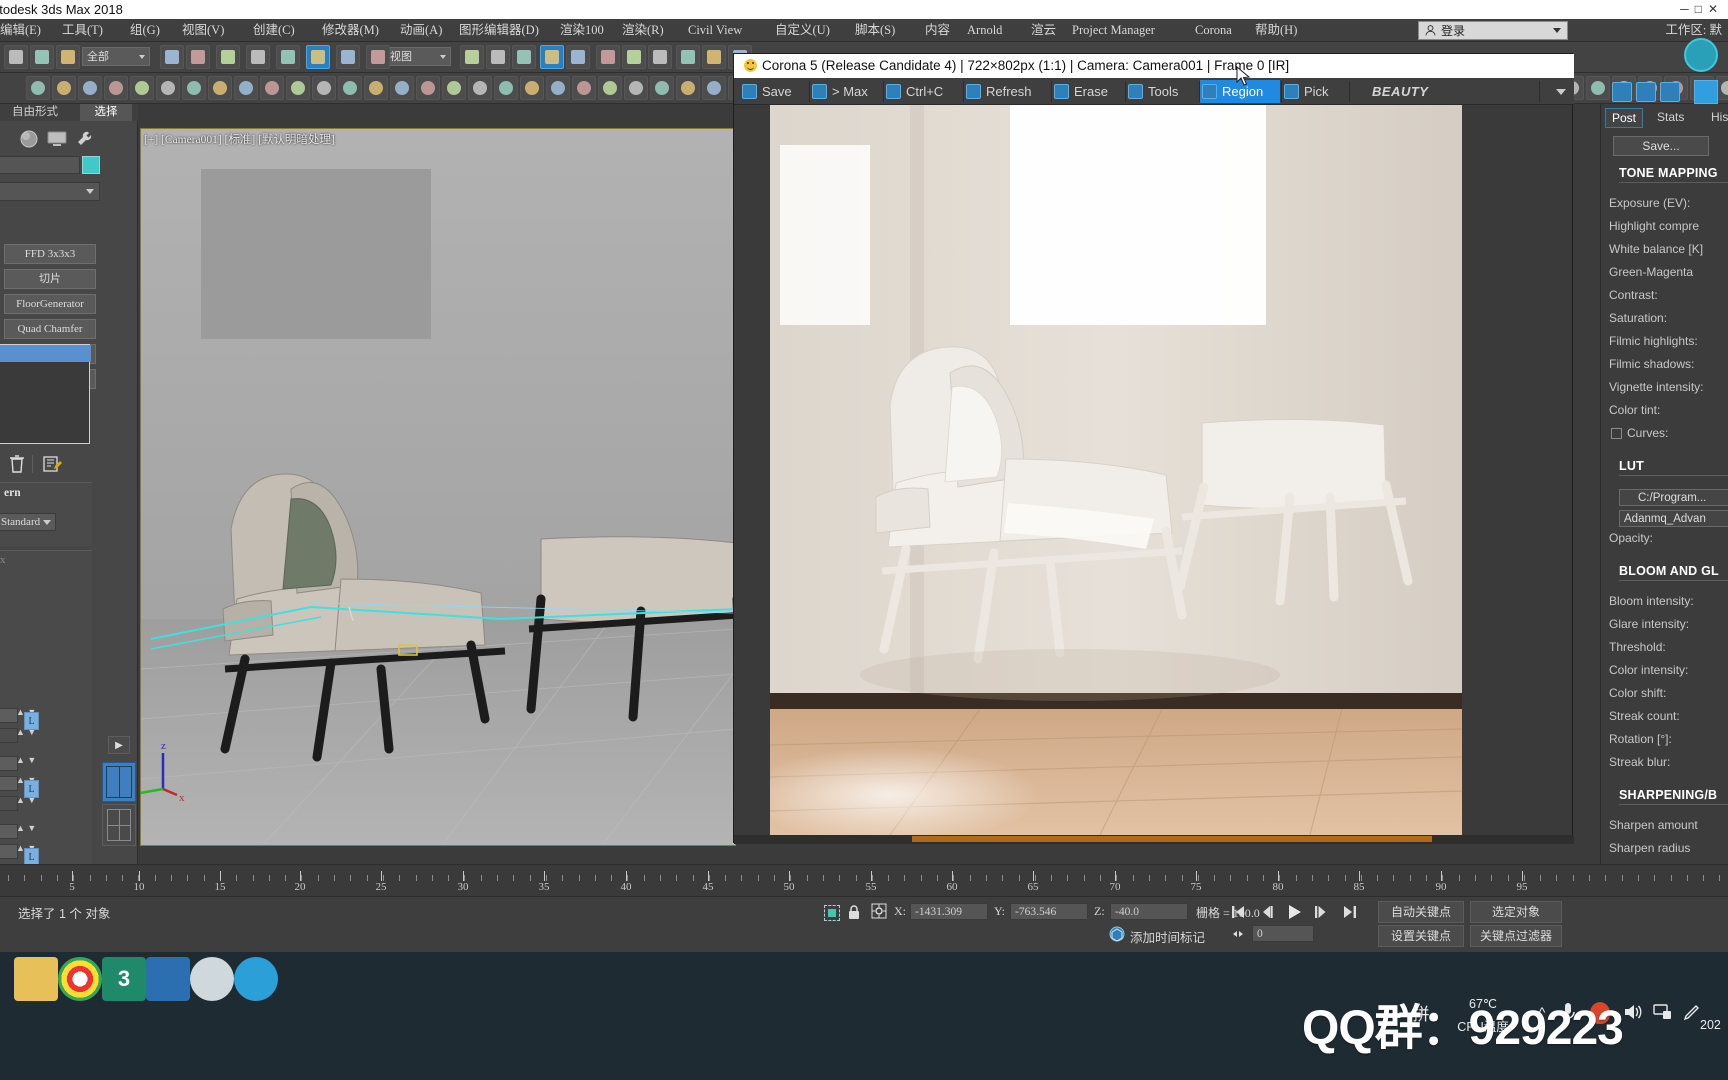  Describe the element at coordinates (26, 760) in the screenshot. I see `spinner-arrows-2: ▲ ▼` at that location.